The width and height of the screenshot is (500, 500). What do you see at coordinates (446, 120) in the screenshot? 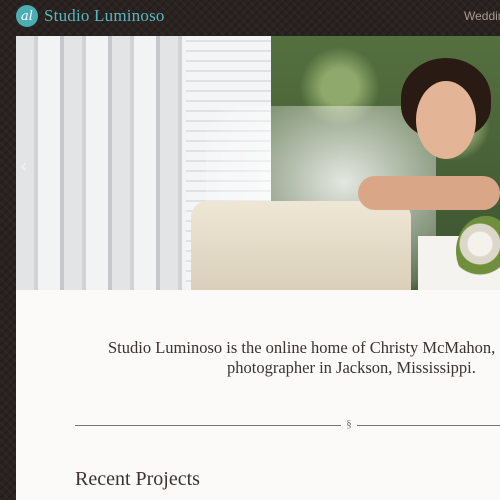
I see `hero-image-face` at bounding box center [446, 120].